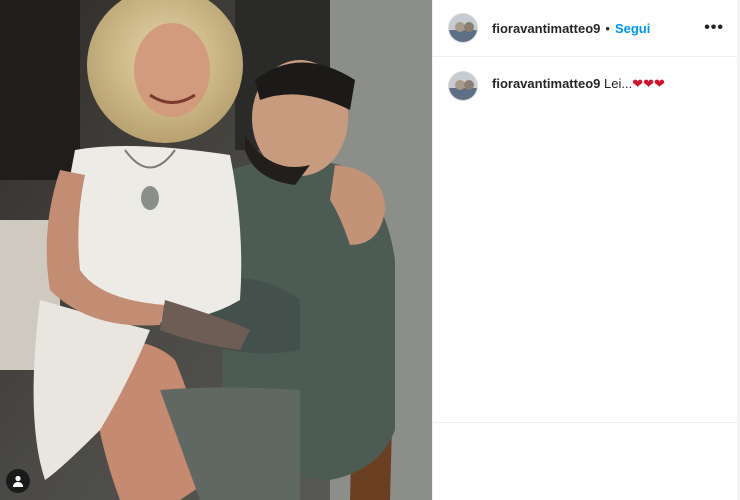 Image resolution: width=740 pixels, height=500 pixels. What do you see at coordinates (463, 86) in the screenshot?
I see `comment-avatar` at bounding box center [463, 86].